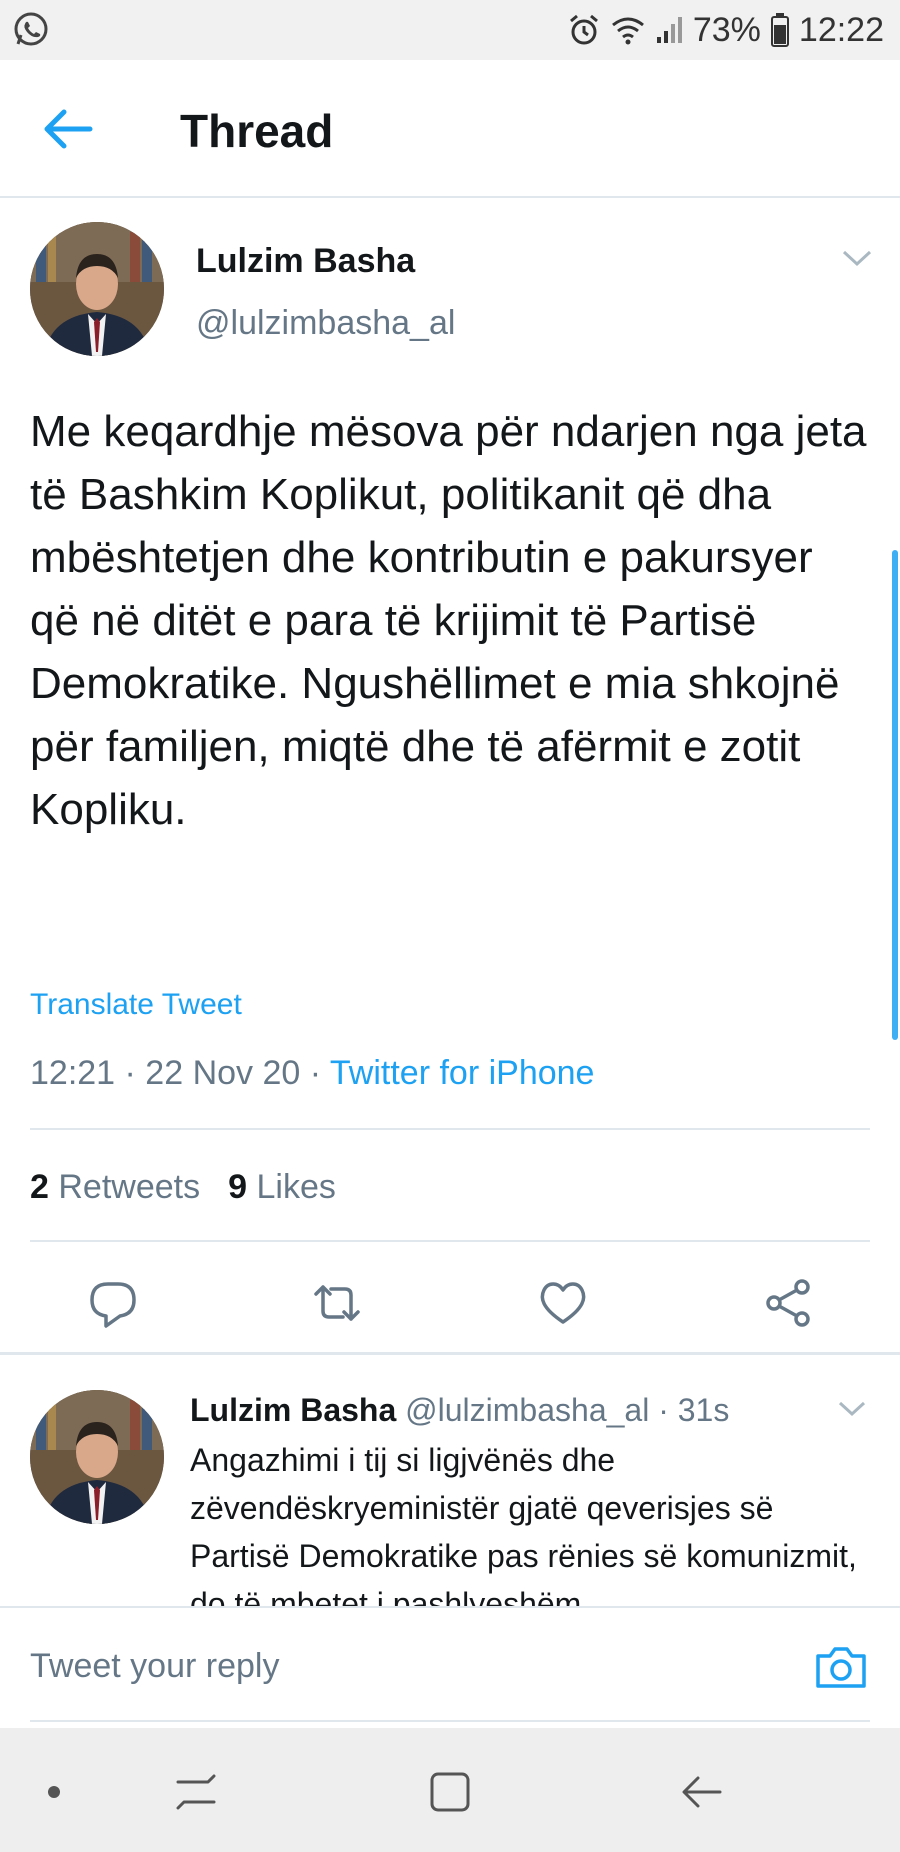  Describe the element at coordinates (325, 323) in the screenshot. I see `author-handle: @lulzimbasha_al` at that location.